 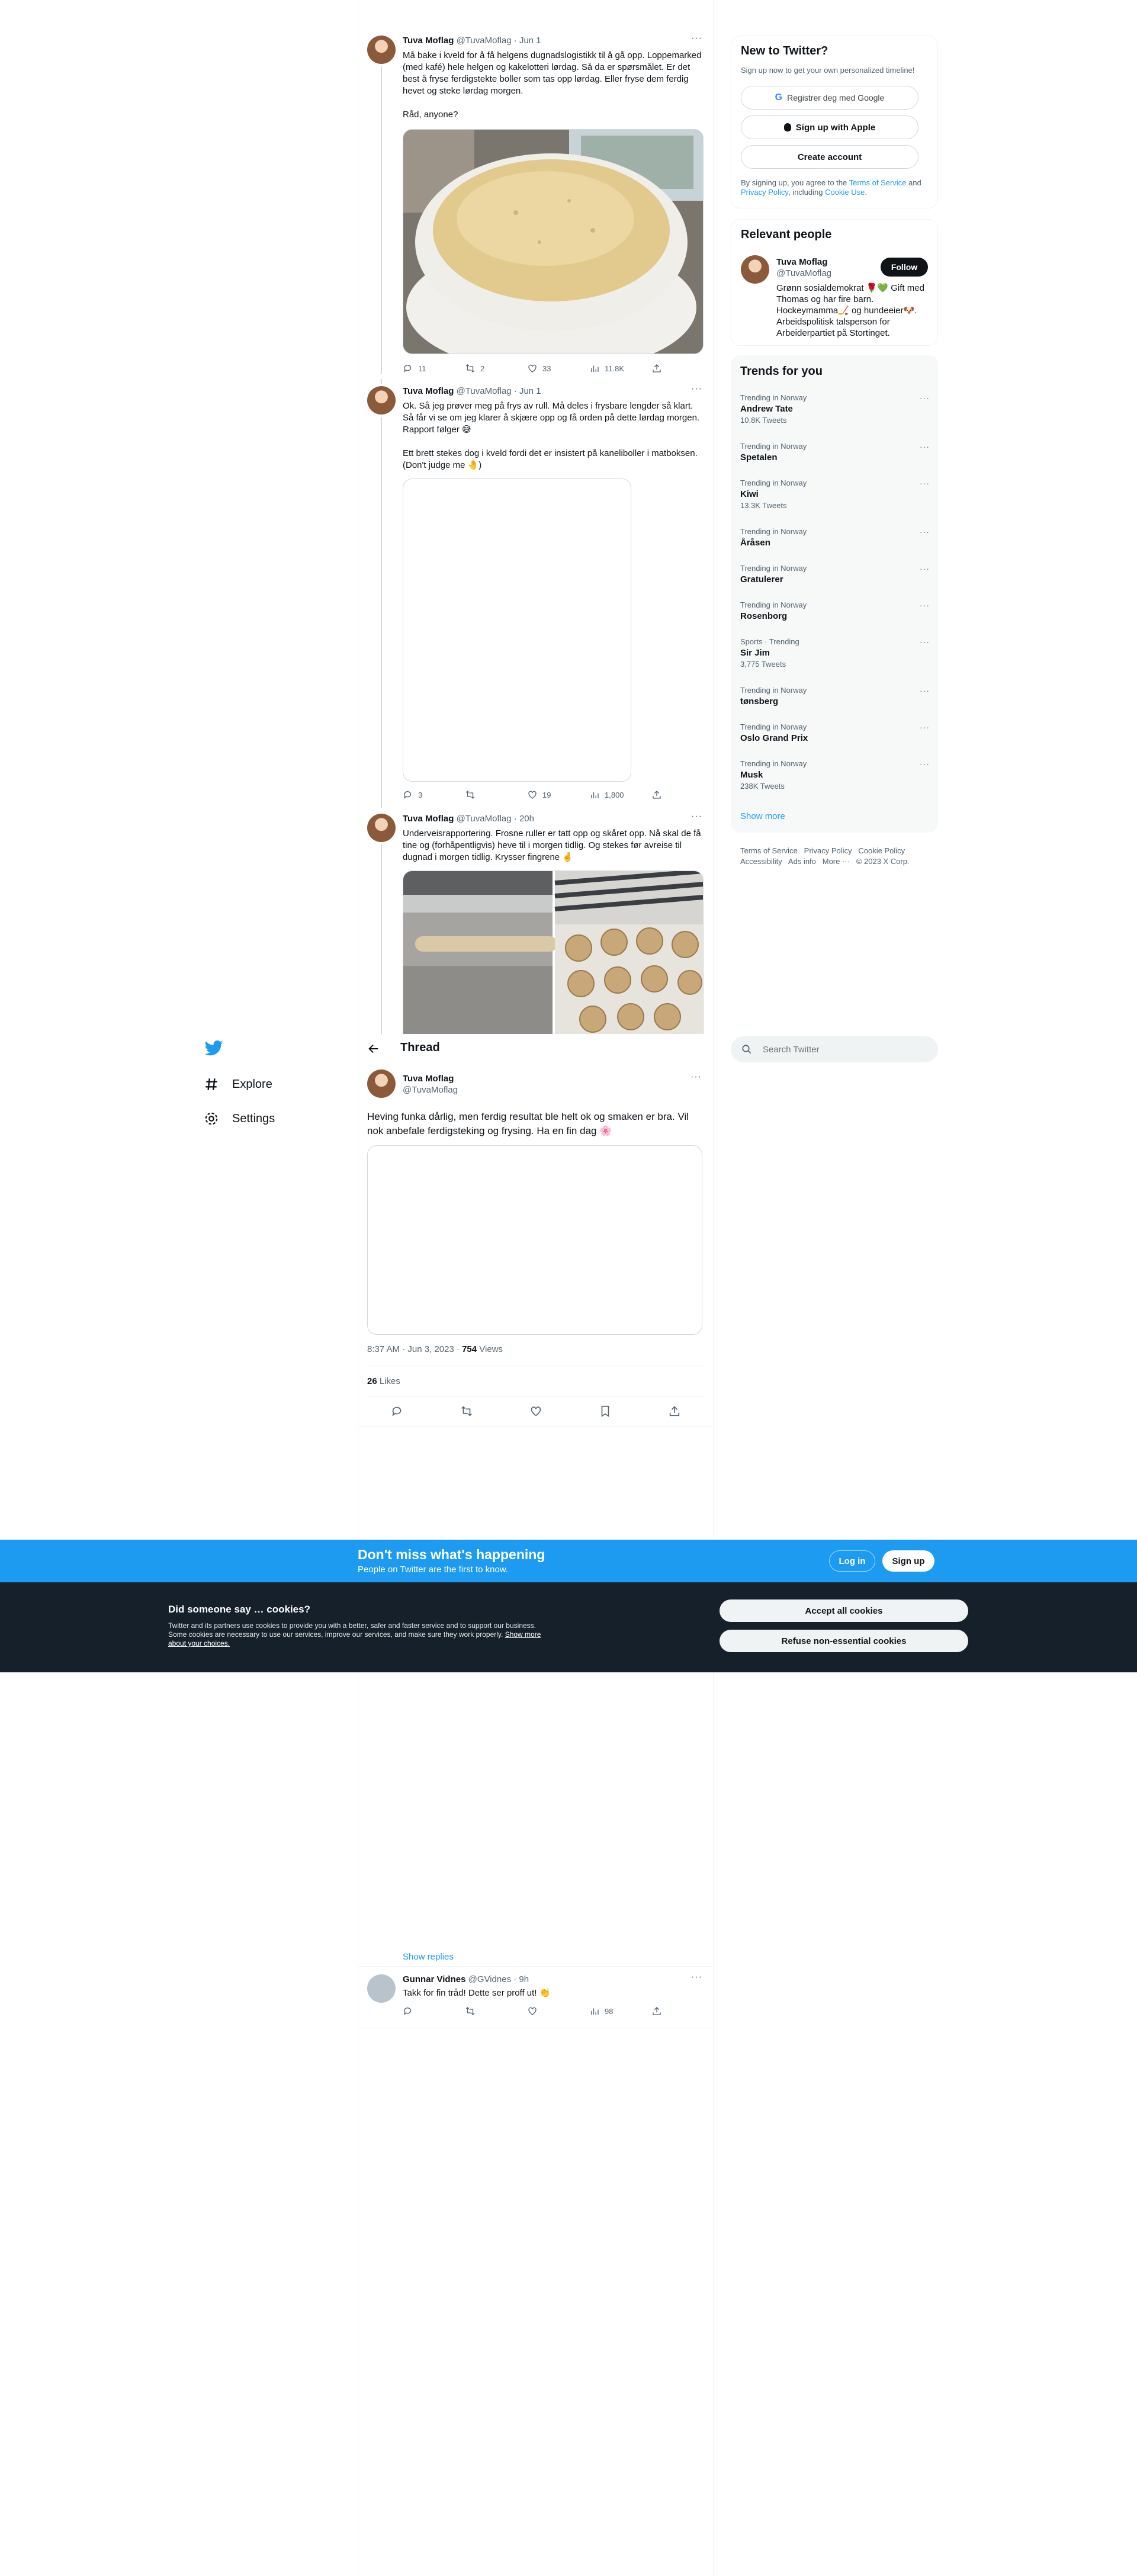 What do you see at coordinates (844, 1610) in the screenshot?
I see `accept-cookies-button: Accept all cookies` at bounding box center [844, 1610].